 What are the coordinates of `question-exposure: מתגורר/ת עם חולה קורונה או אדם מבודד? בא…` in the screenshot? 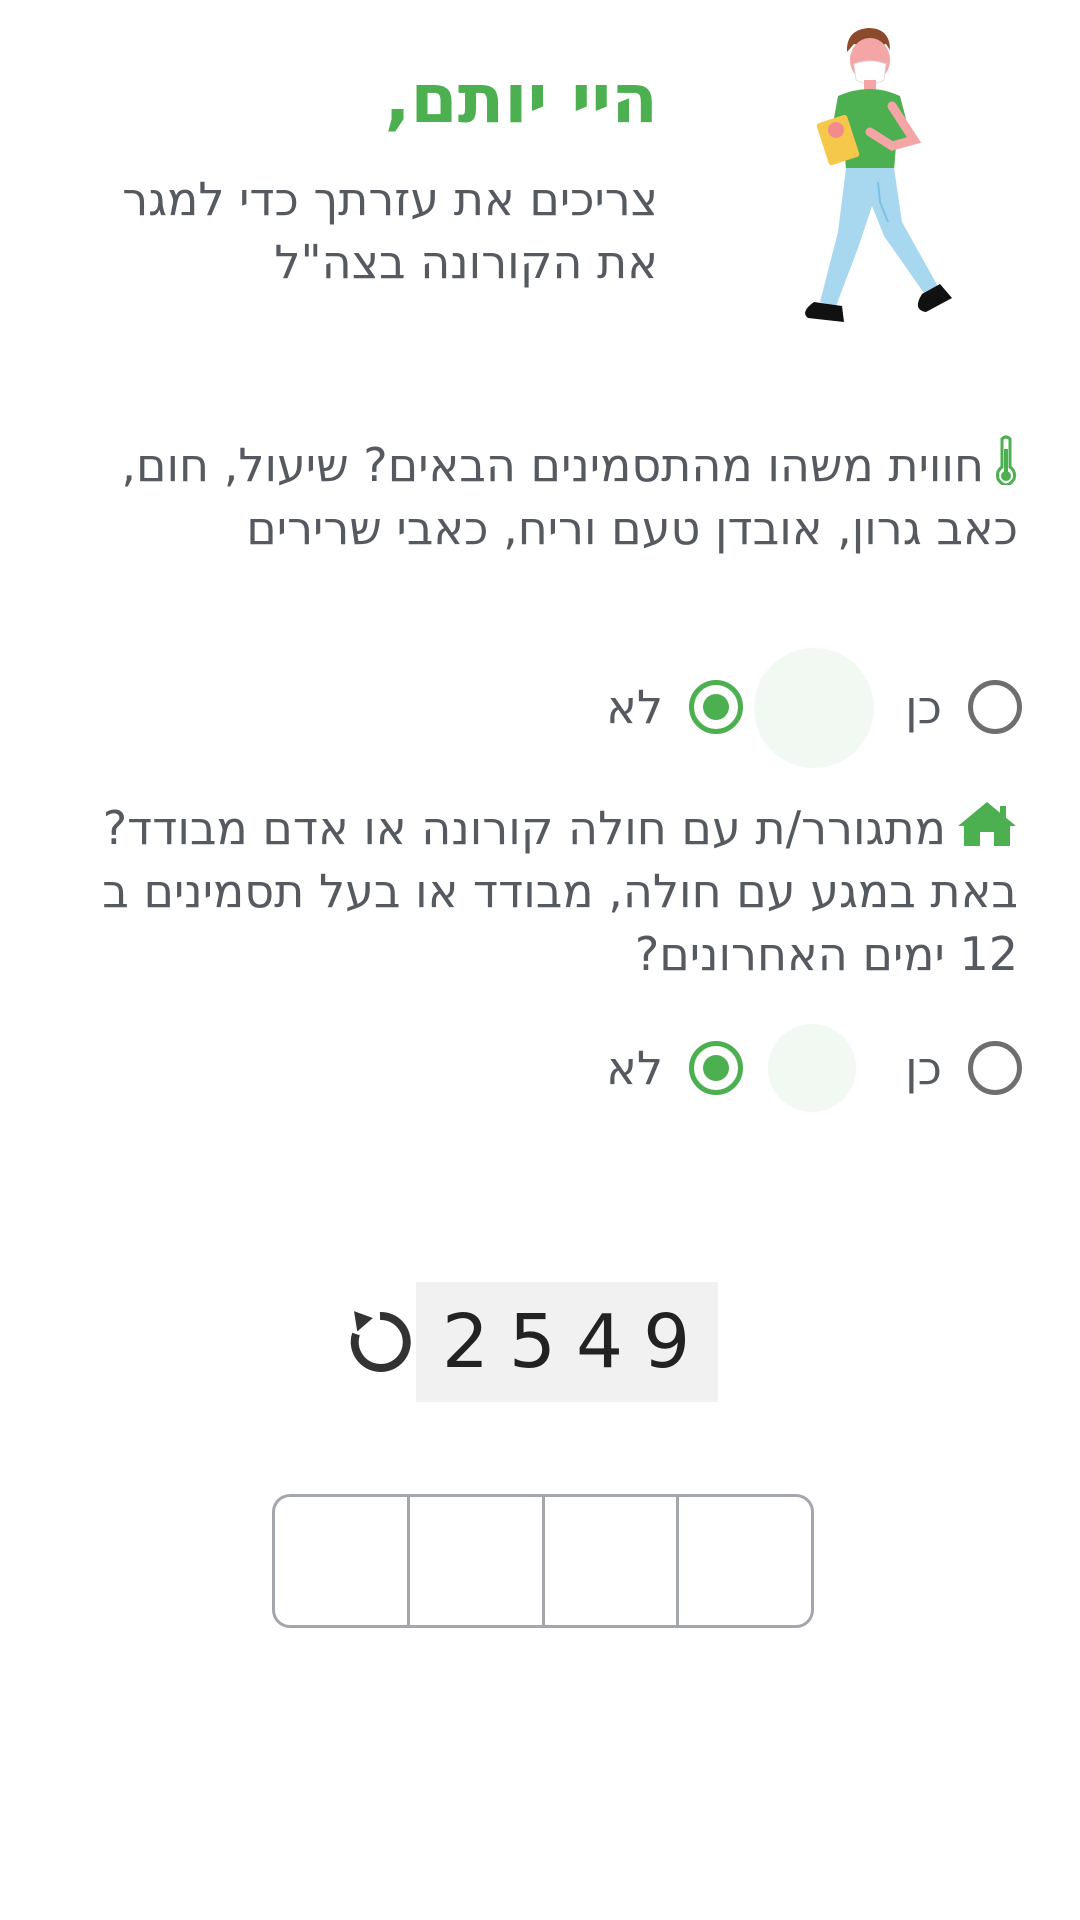 It's located at (539, 891).